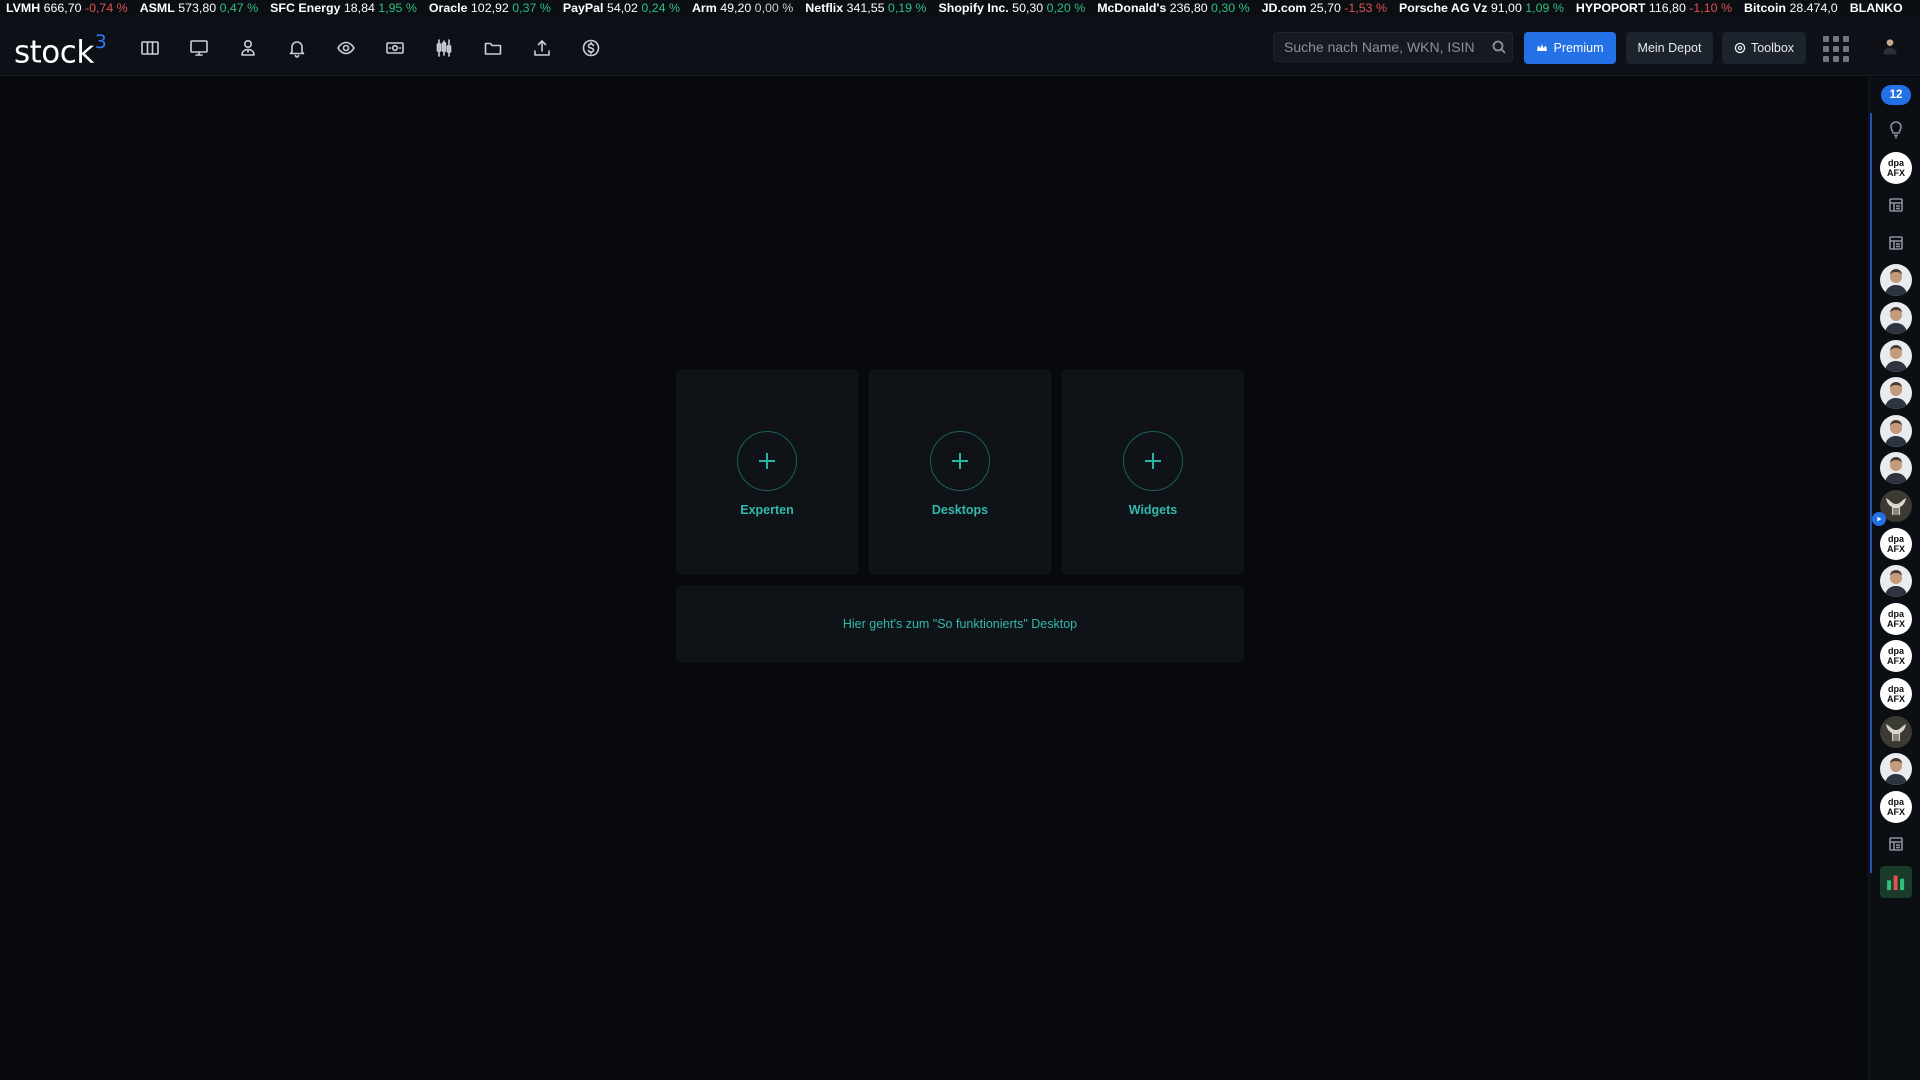  Describe the element at coordinates (444, 48) in the screenshot. I see `candlestick-icon` at that location.